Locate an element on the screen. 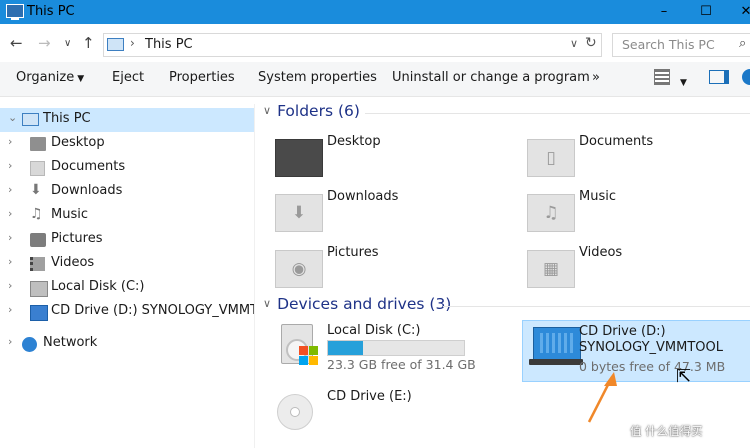 This screenshot has height=448, width=750. annotation-arrow is located at coordinates (602, 397).